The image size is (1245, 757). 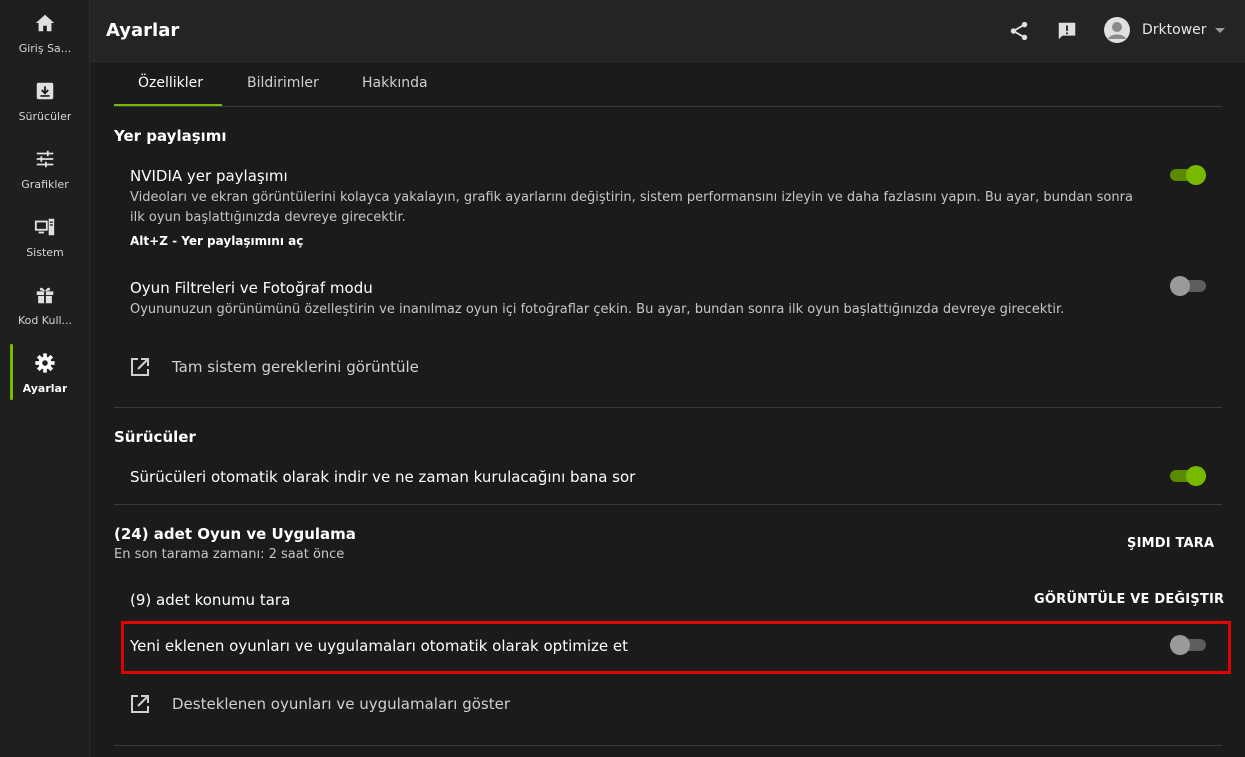 What do you see at coordinates (1129, 599) in the screenshot?
I see `view-and-change-button: GÖRÜNTÜLE VE DEĞIŞTIR` at bounding box center [1129, 599].